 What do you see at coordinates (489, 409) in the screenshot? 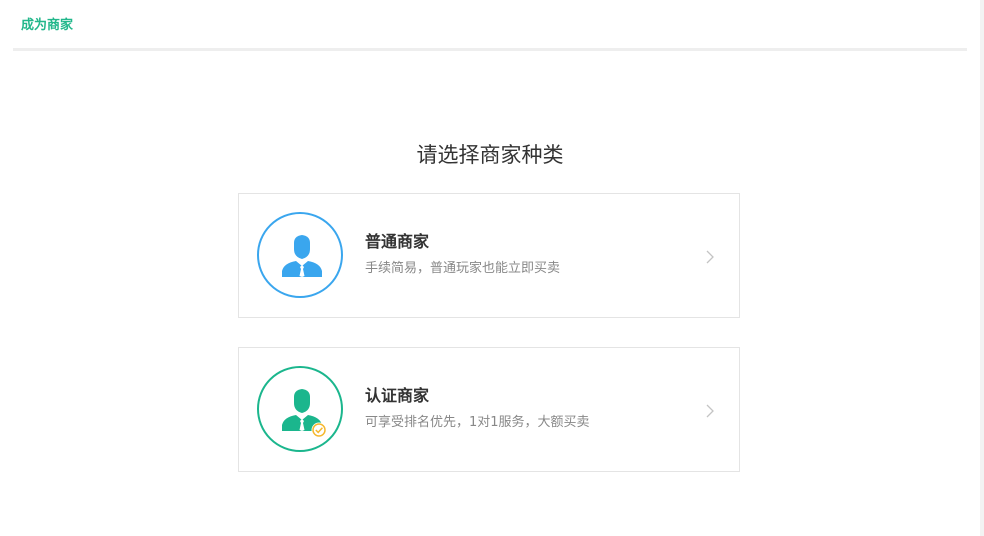
I see `verified-merchant-option: 认证商家 可享受排名优先，1对1服务，大额买卖` at bounding box center [489, 409].